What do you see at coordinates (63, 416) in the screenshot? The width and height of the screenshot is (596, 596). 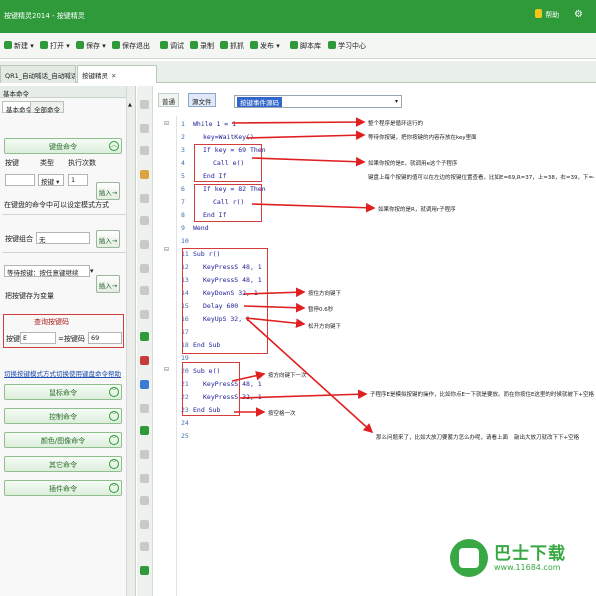 I see `control-command-button: 控制命令 ﹀` at bounding box center [63, 416].